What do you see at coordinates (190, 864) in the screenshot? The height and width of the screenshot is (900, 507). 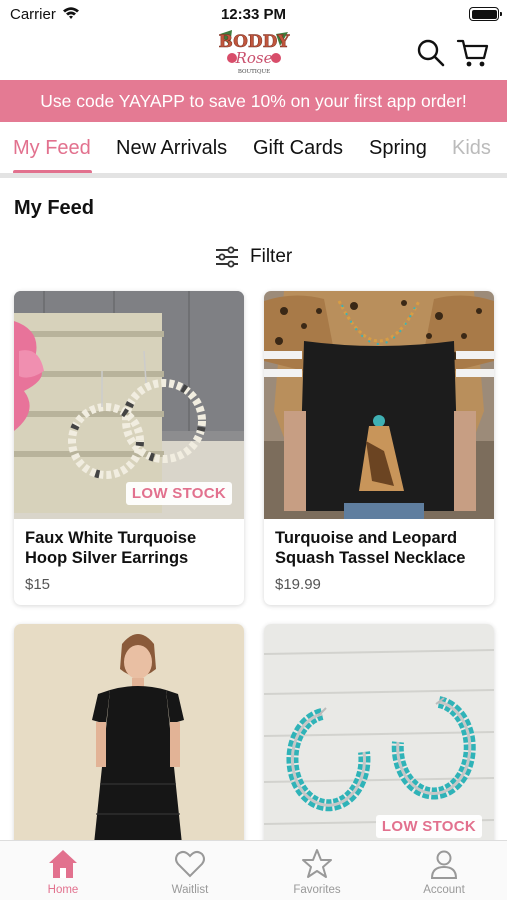 I see `heart-icon` at bounding box center [190, 864].